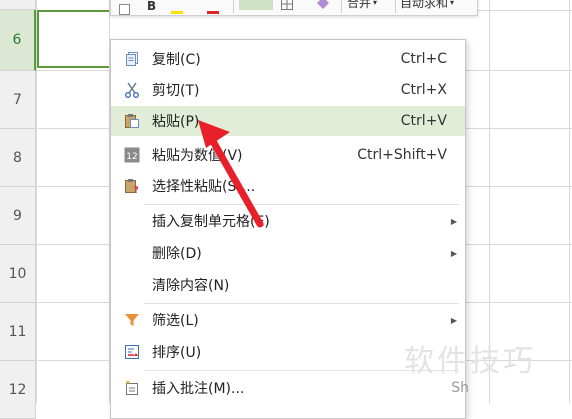  I want to click on toolbar-checkbox, so click(124, 9).